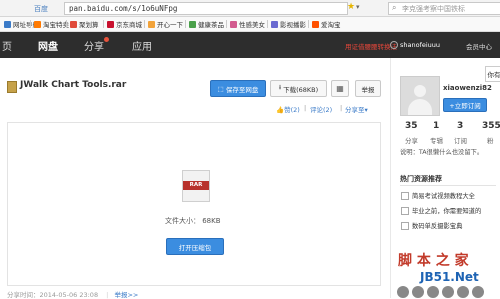 This screenshot has width=500, height=299. I want to click on tooltip: 你有, so click(492, 74).